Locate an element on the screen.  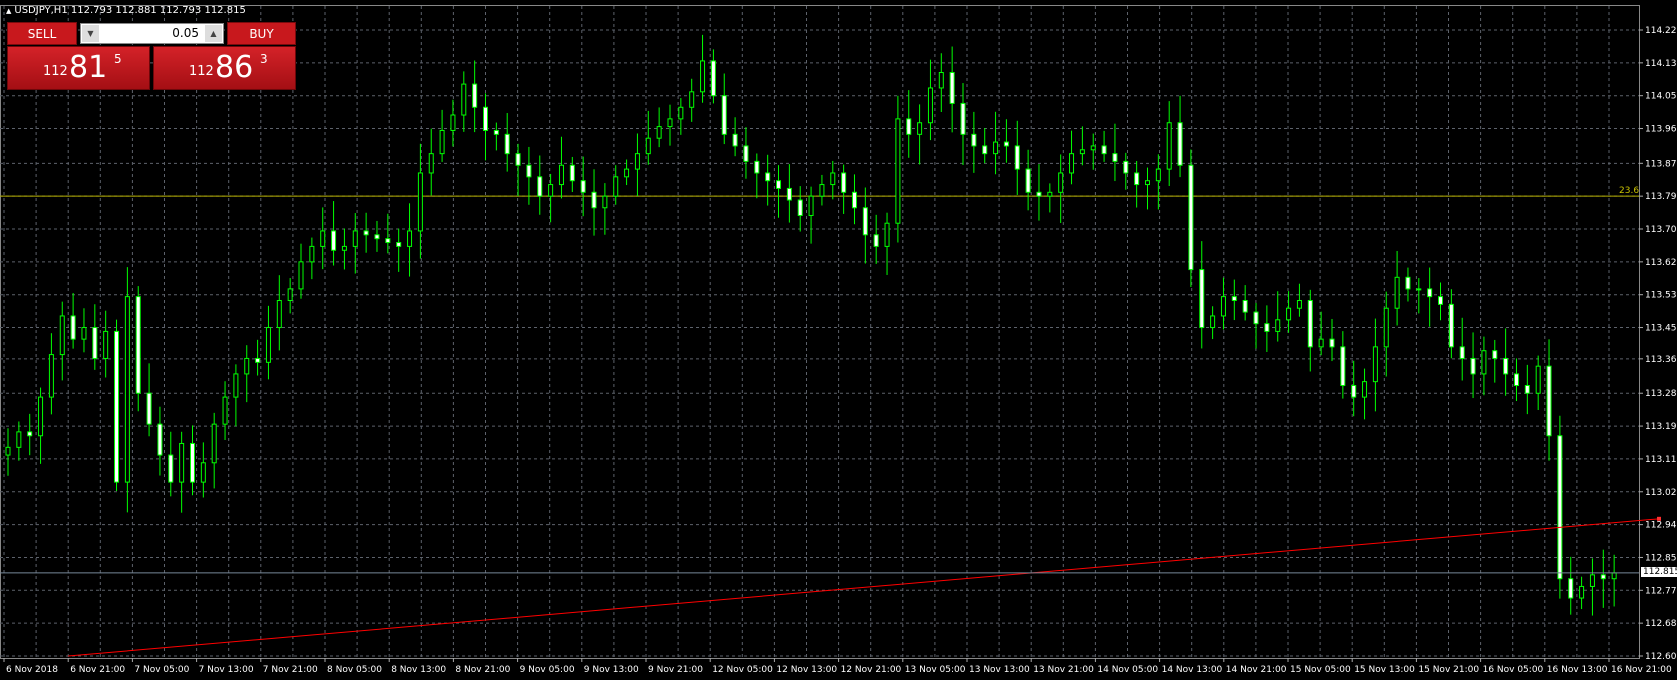
buy-quote-pips: 86 is located at coordinates (234, 67).